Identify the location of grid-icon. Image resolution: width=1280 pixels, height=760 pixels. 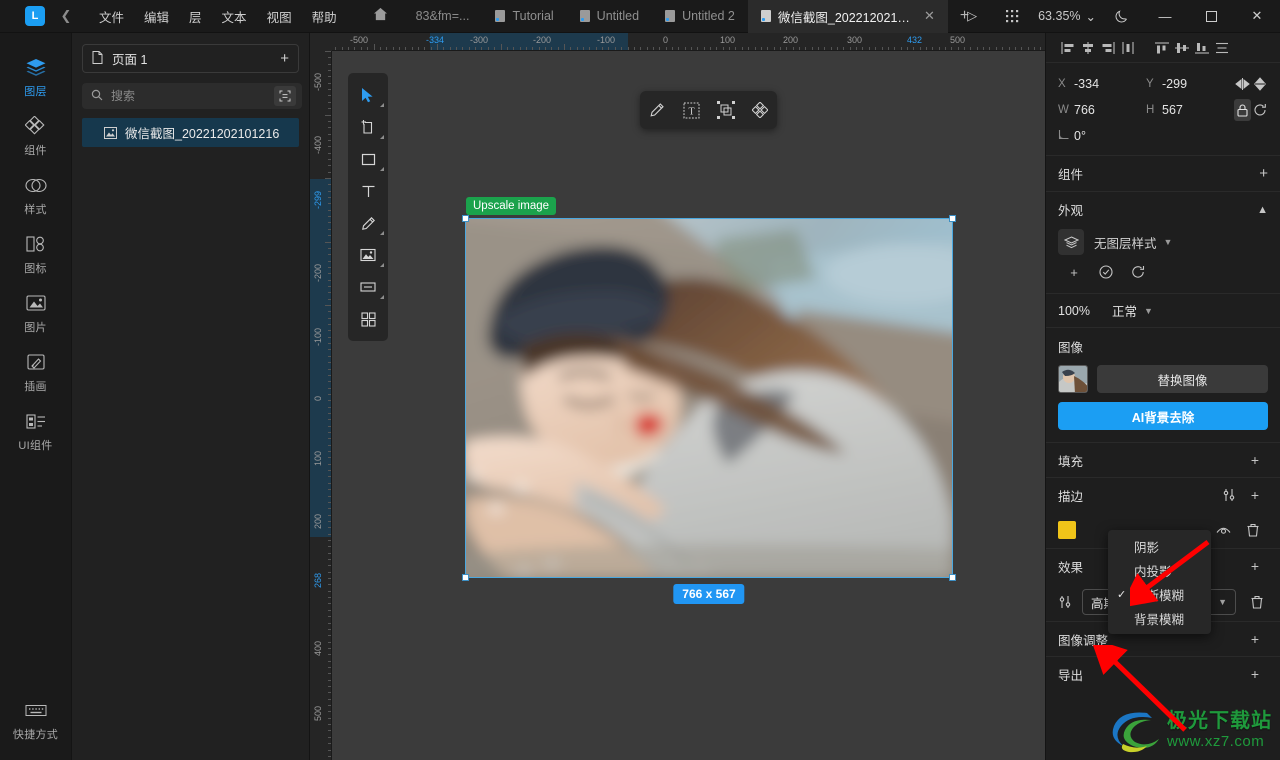
(368, 319).